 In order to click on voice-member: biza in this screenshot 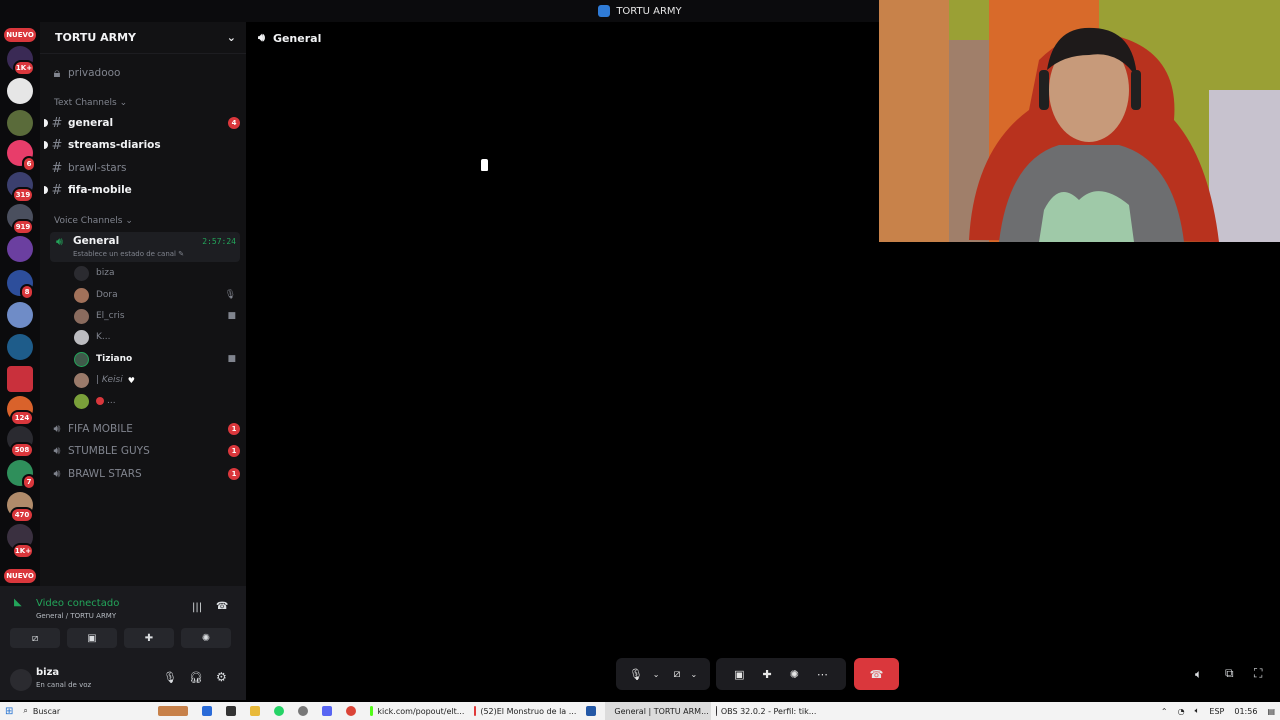, I will do `click(155, 273)`.